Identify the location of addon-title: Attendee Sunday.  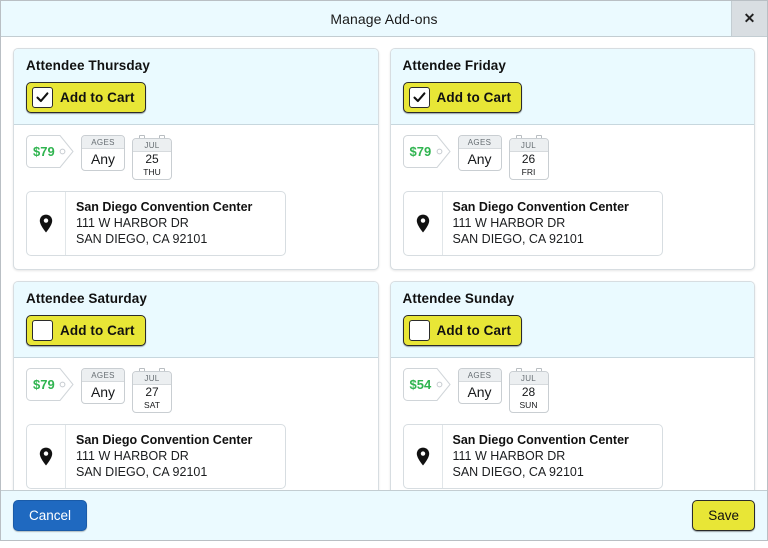
(458, 298).